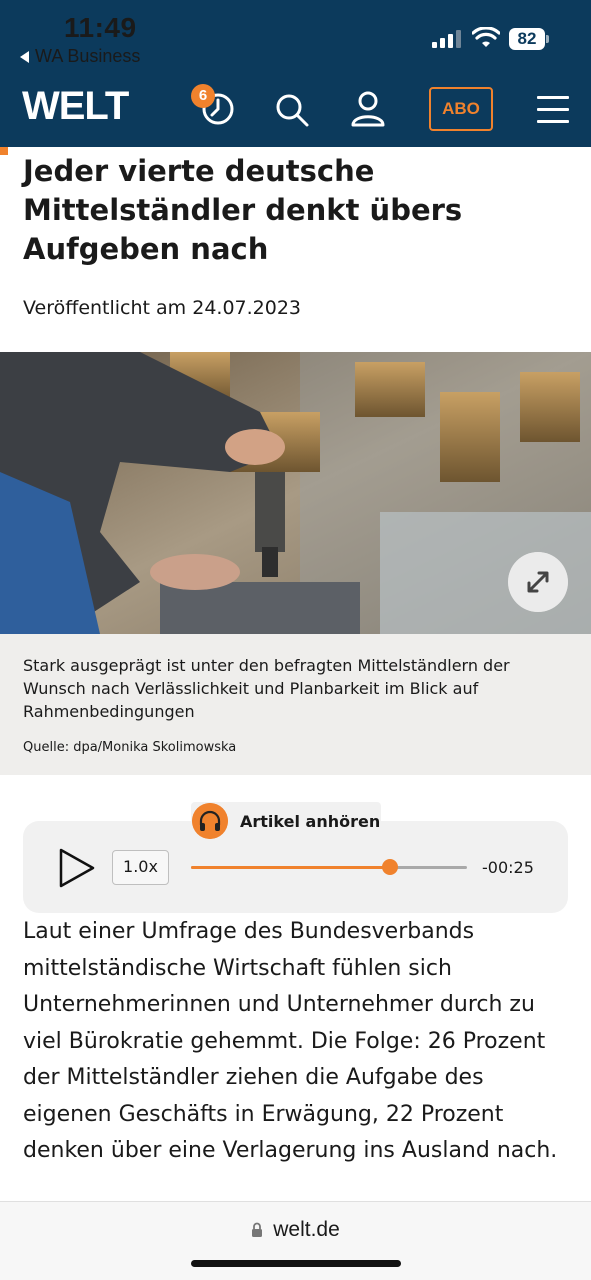 The width and height of the screenshot is (591, 1280). What do you see at coordinates (368, 109) in the screenshot?
I see `account-icon` at bounding box center [368, 109].